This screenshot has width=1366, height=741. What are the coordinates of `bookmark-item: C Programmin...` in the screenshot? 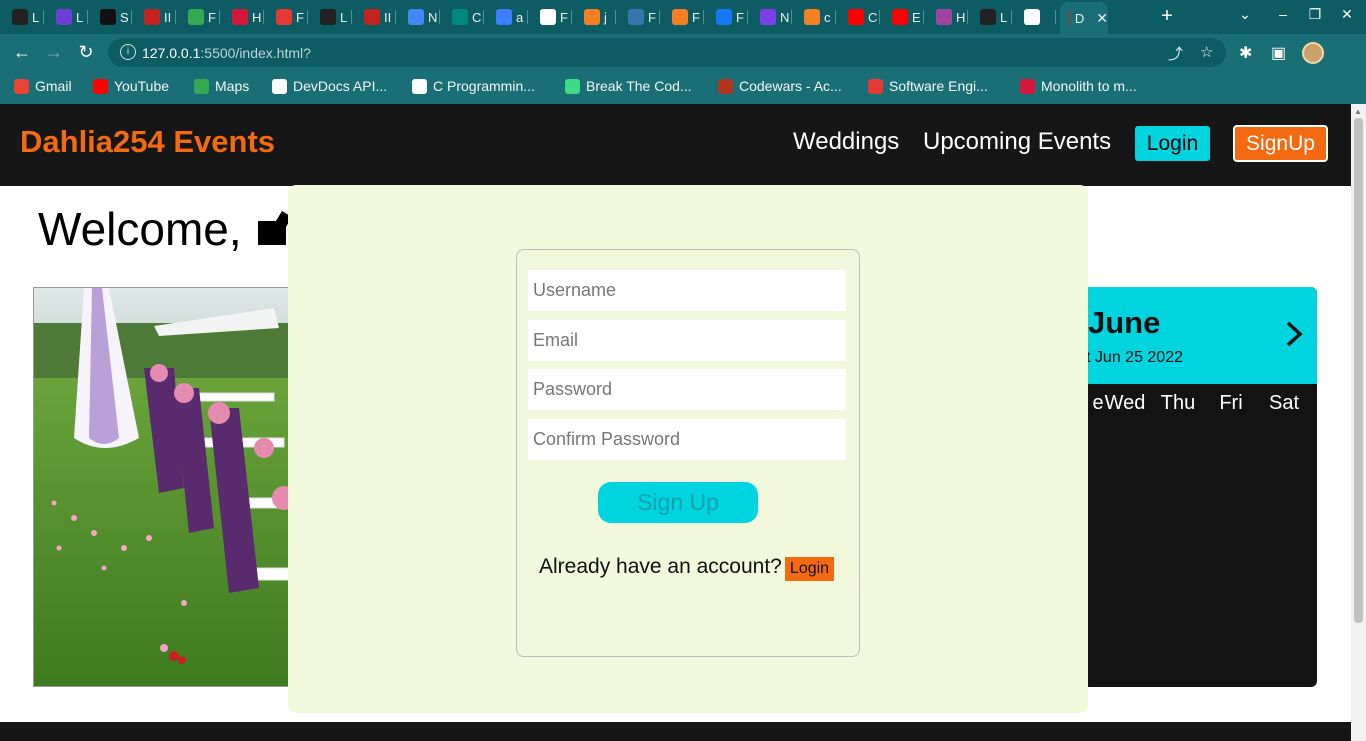 It's located at (473, 86).